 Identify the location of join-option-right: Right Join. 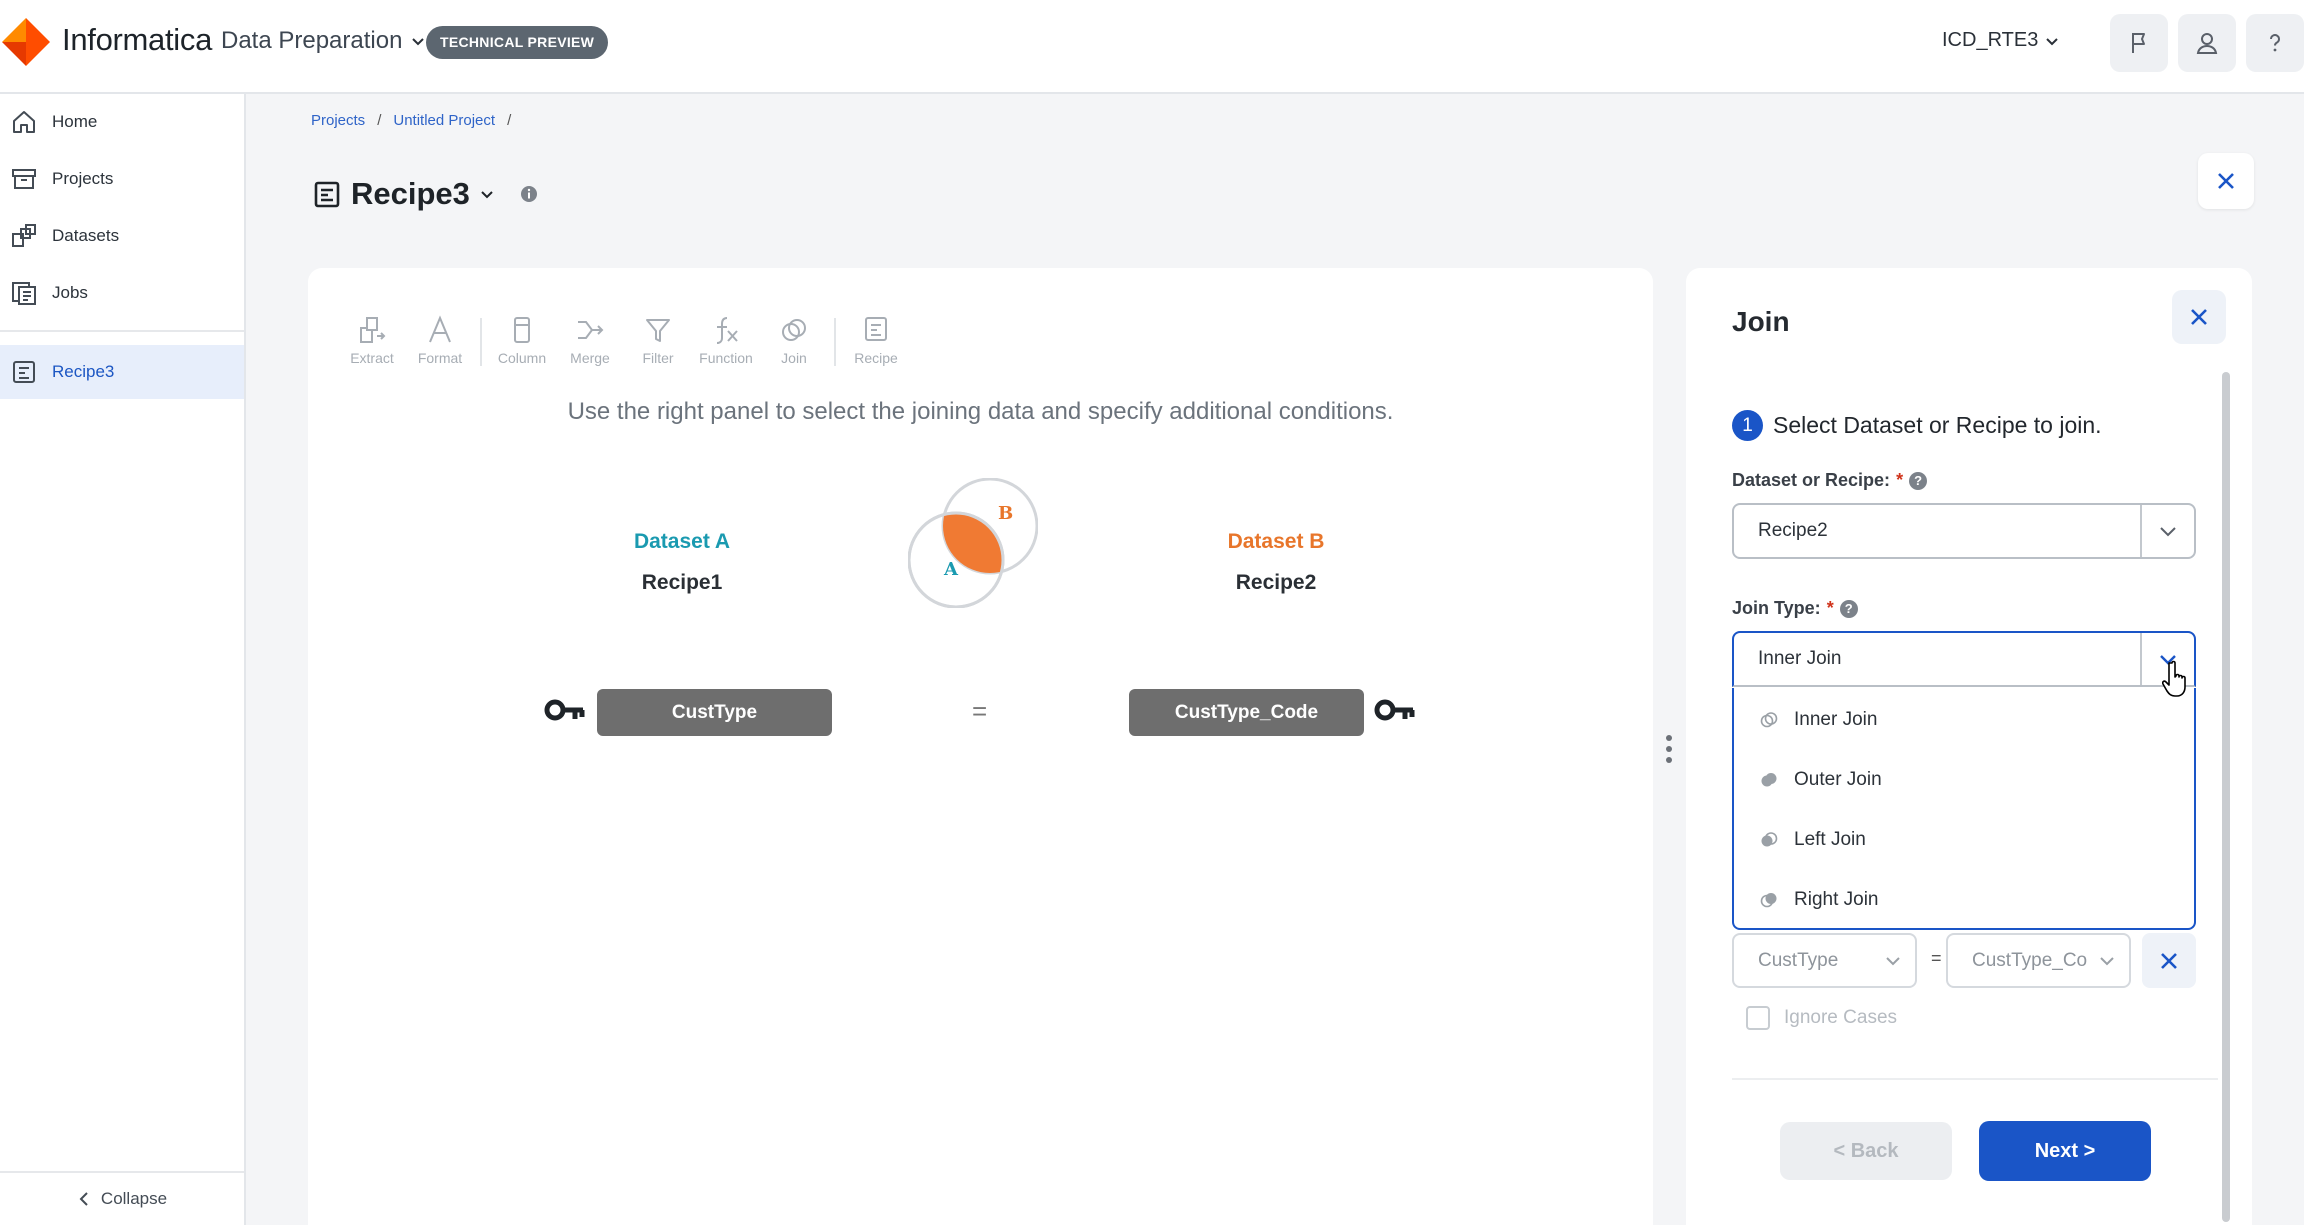
(1964, 900).